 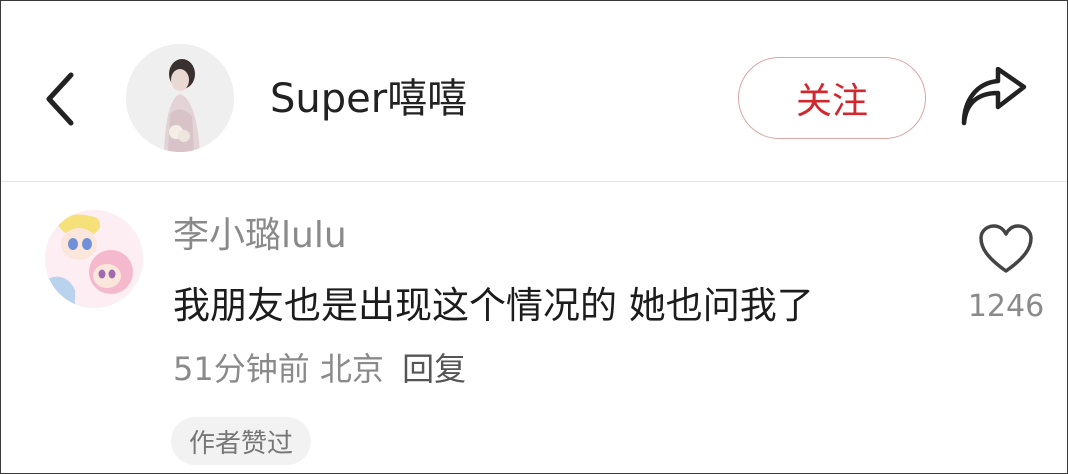 What do you see at coordinates (180, 98) in the screenshot?
I see `user-avatar` at bounding box center [180, 98].